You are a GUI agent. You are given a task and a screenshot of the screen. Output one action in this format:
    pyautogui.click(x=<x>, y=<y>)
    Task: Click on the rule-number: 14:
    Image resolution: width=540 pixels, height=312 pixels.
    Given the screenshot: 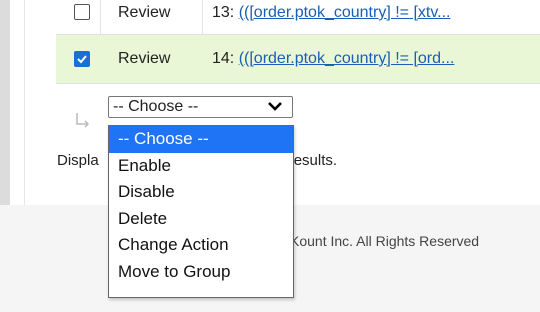 What is the action you would take?
    pyautogui.click(x=225, y=58)
    